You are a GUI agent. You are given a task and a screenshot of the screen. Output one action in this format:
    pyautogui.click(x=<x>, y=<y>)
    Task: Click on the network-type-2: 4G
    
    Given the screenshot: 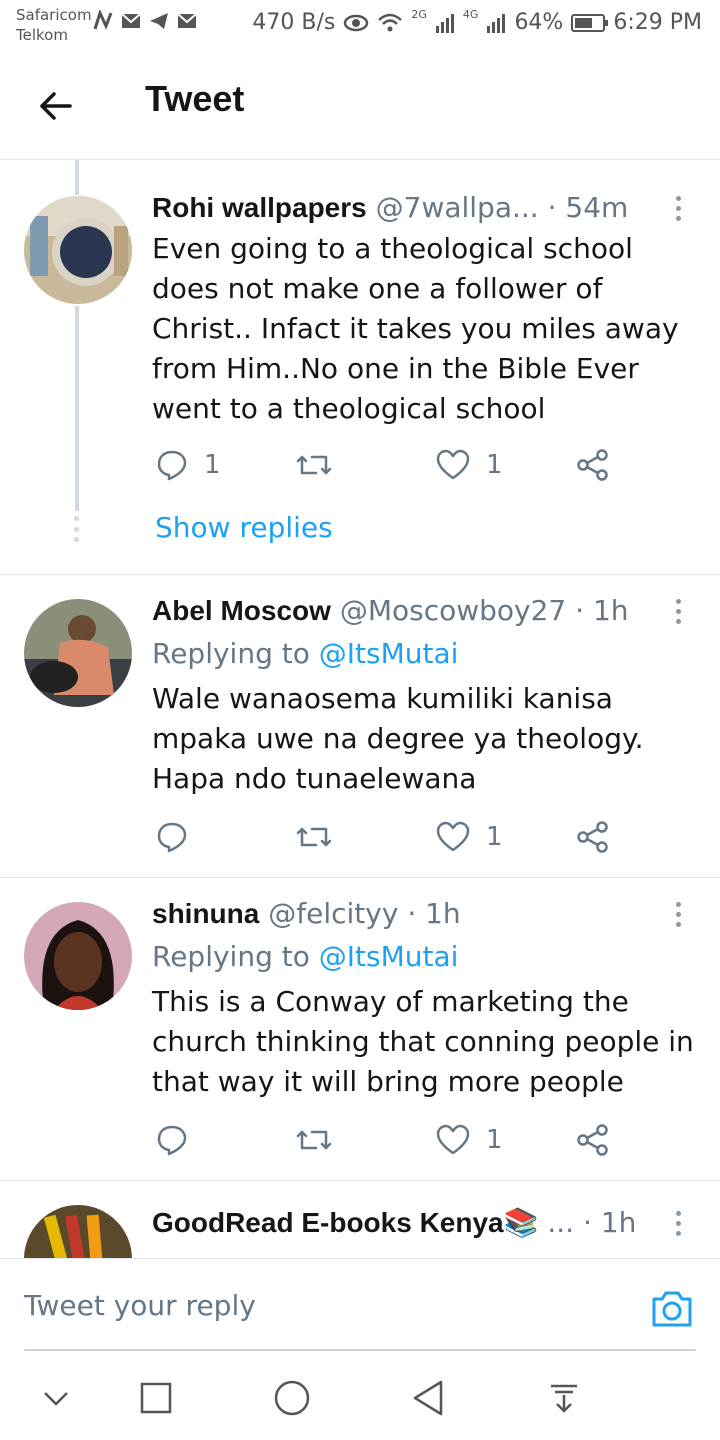 What is the action you would take?
    pyautogui.click(x=470, y=14)
    